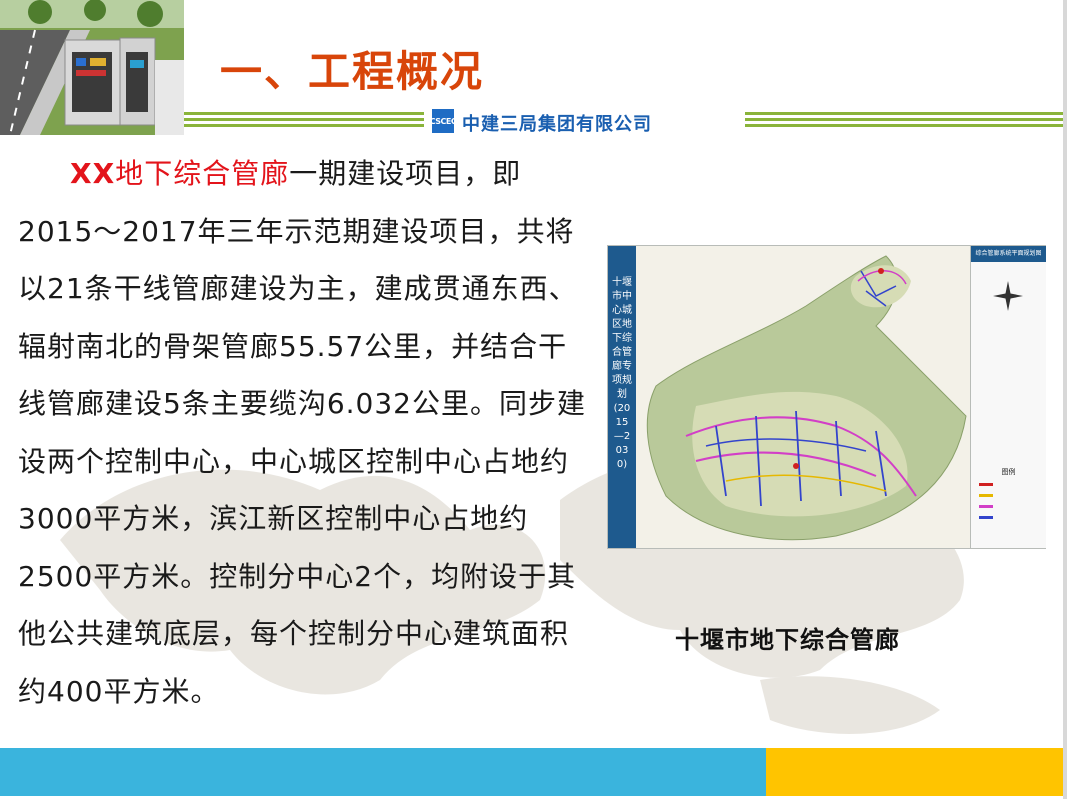 The height and width of the screenshot is (799, 1067). Describe the element at coordinates (352, 71) in the screenshot. I see `slide-title: 一、工程概况` at that location.